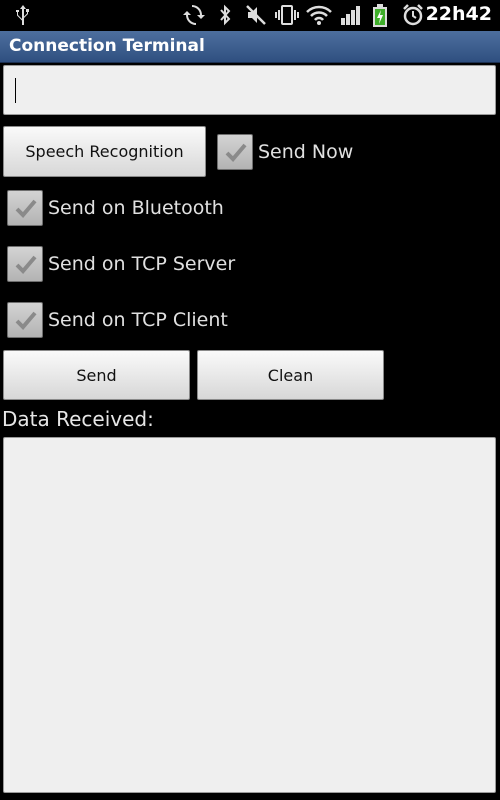 Image resolution: width=500 pixels, height=800 pixels. Describe the element at coordinates (107, 46) in the screenshot. I see `app-title: Connection Terminal` at that location.